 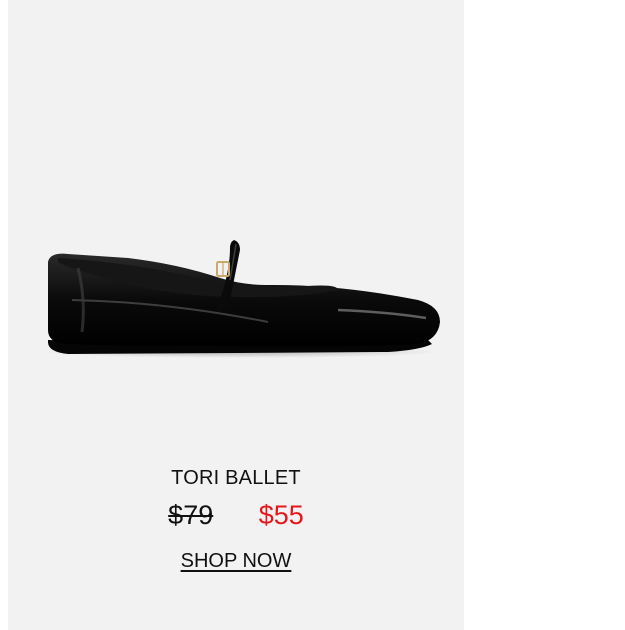 I want to click on shop-now-container: SHOP NOW, so click(x=236, y=561).